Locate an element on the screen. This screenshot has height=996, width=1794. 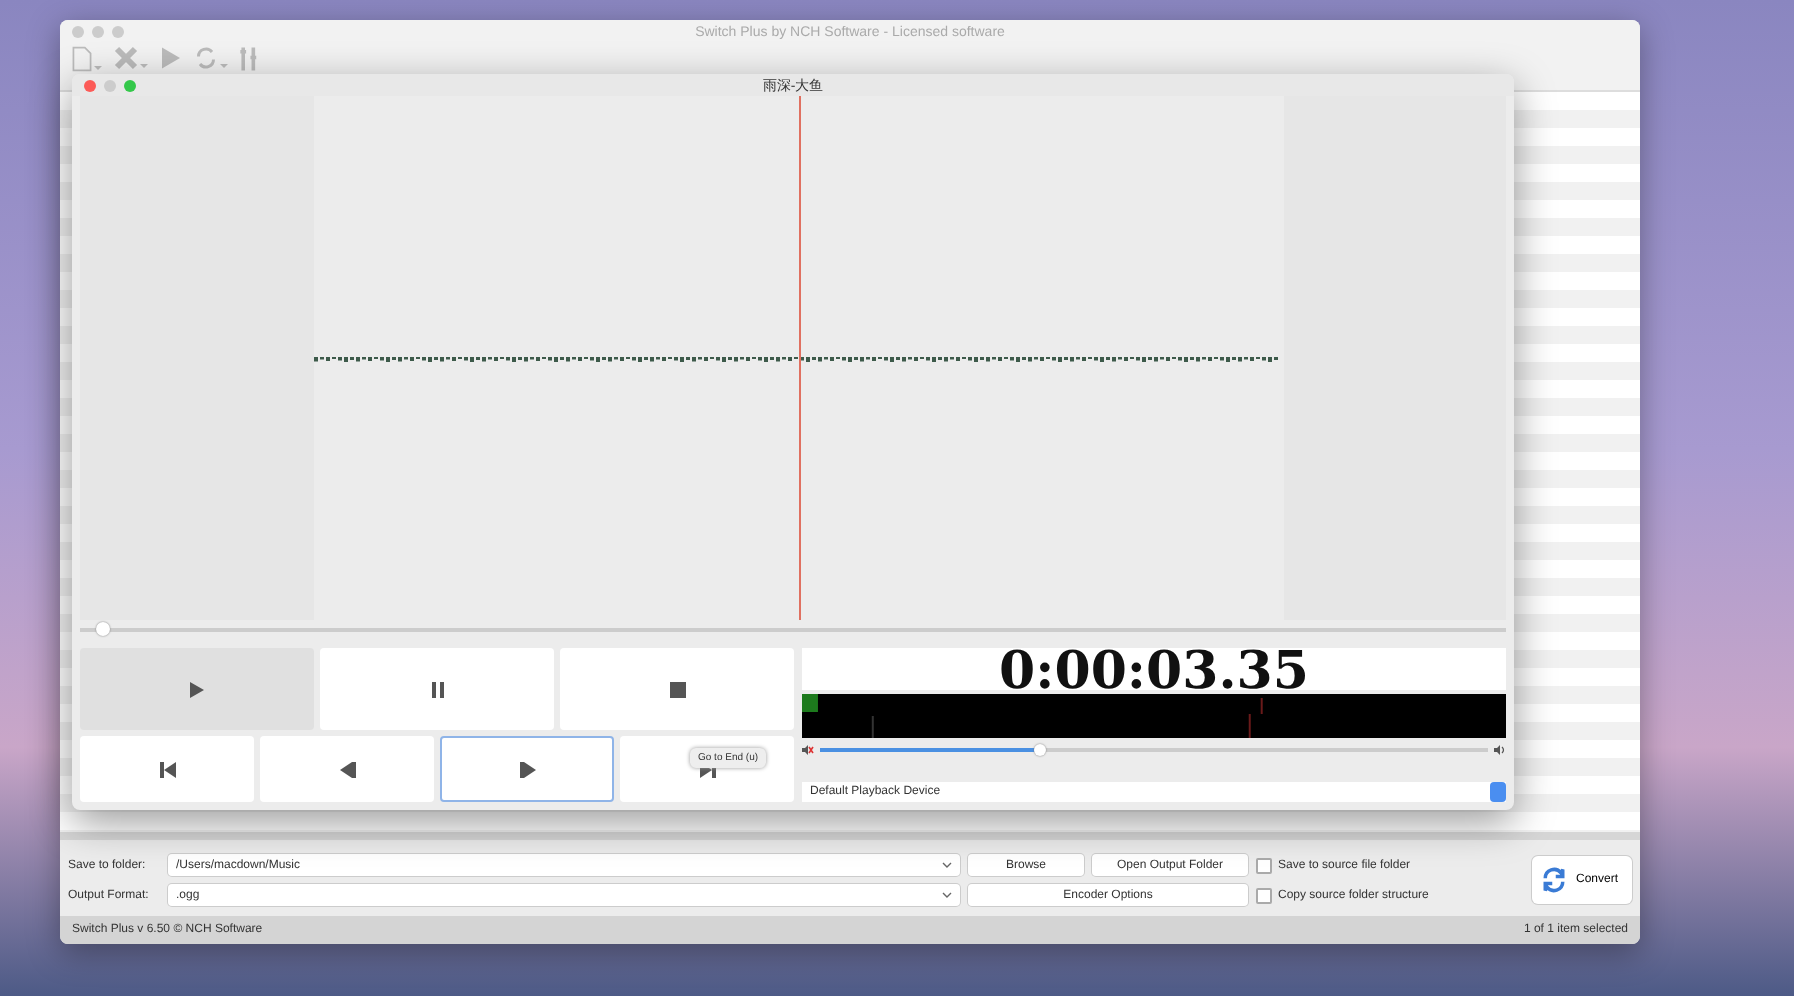
speaker-muted-icon is located at coordinates (808, 750).